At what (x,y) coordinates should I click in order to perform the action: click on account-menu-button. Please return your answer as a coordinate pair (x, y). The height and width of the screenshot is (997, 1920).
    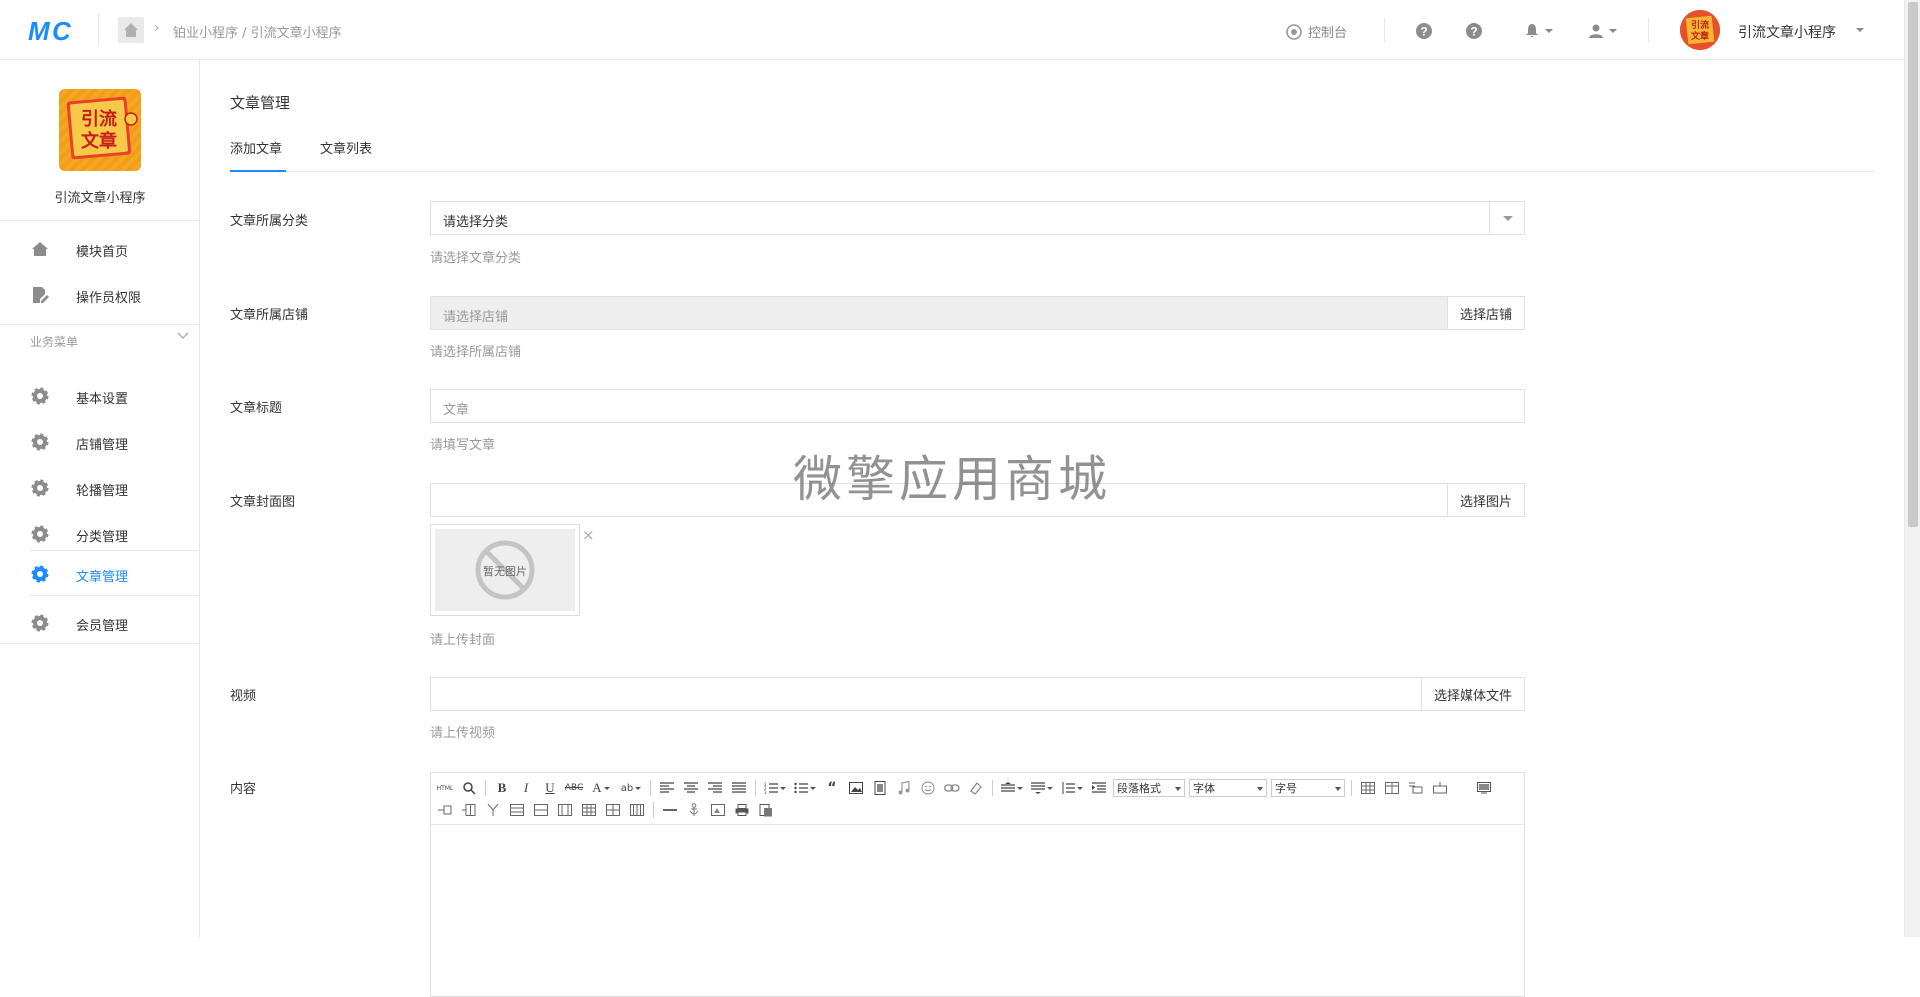
    Looking at the image, I should click on (1602, 31).